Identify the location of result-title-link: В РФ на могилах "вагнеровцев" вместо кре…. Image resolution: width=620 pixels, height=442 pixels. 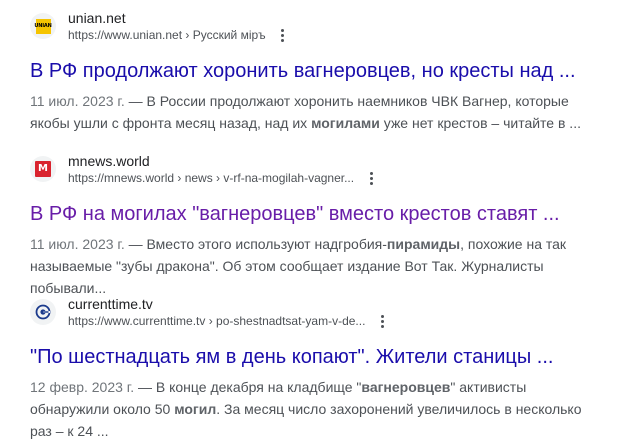
(320, 214).